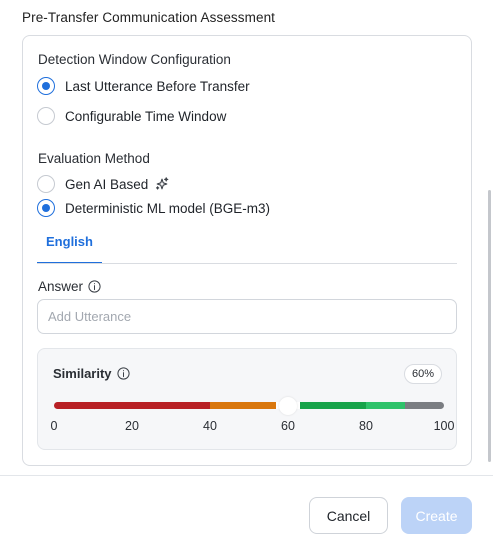 This screenshot has width=493, height=549. I want to click on similarity-value-badge: 60%, so click(422, 374).